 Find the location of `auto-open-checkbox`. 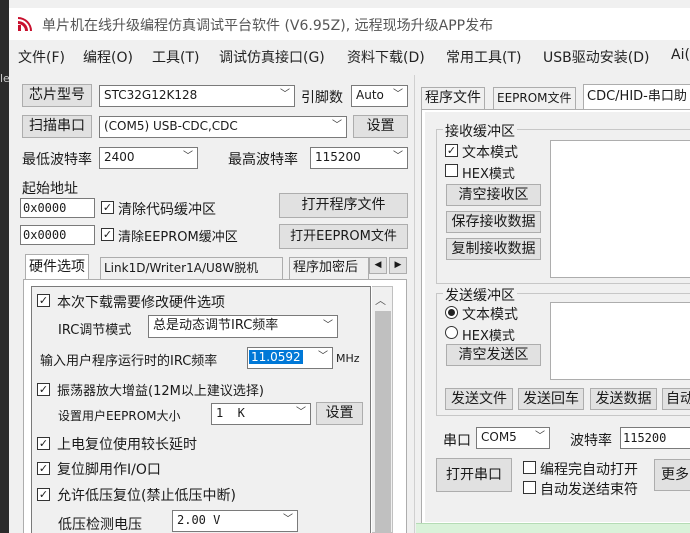

auto-open-checkbox is located at coordinates (529, 467).